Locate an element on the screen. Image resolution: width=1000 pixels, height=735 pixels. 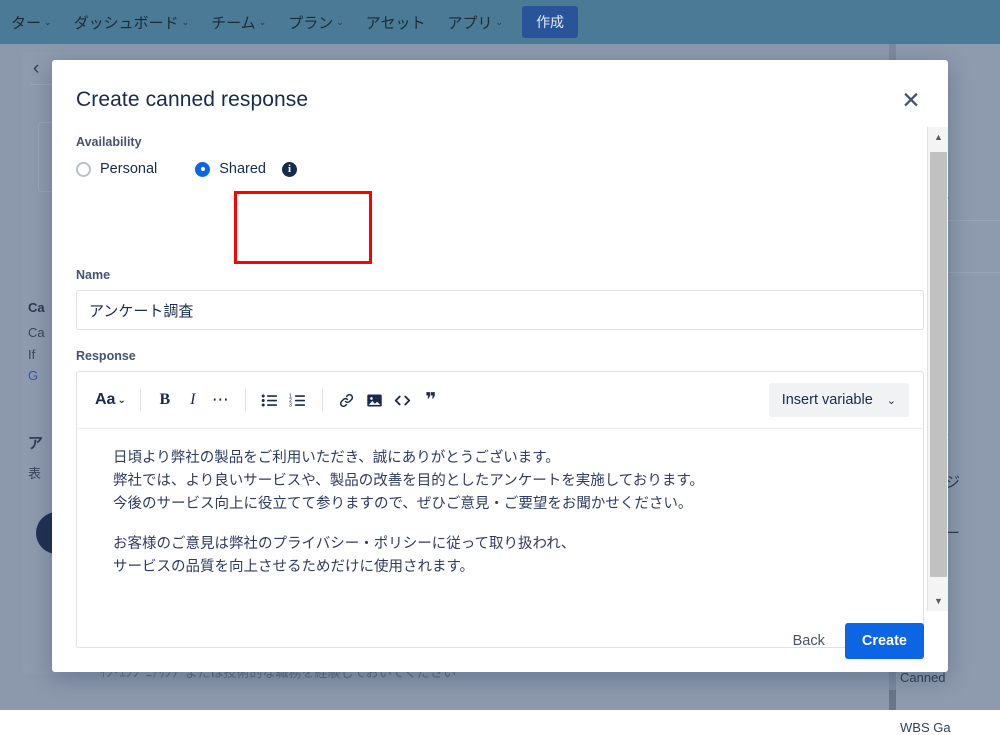
editor-toolbar: Aa ⌄ B I ⋯ is located at coordinates (500, 400).